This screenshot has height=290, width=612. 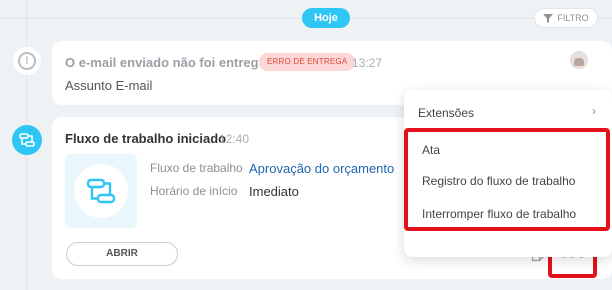 What do you see at coordinates (498, 181) in the screenshot?
I see `menu-item-workflow-log: Registro do fluxo de trabalho` at bounding box center [498, 181].